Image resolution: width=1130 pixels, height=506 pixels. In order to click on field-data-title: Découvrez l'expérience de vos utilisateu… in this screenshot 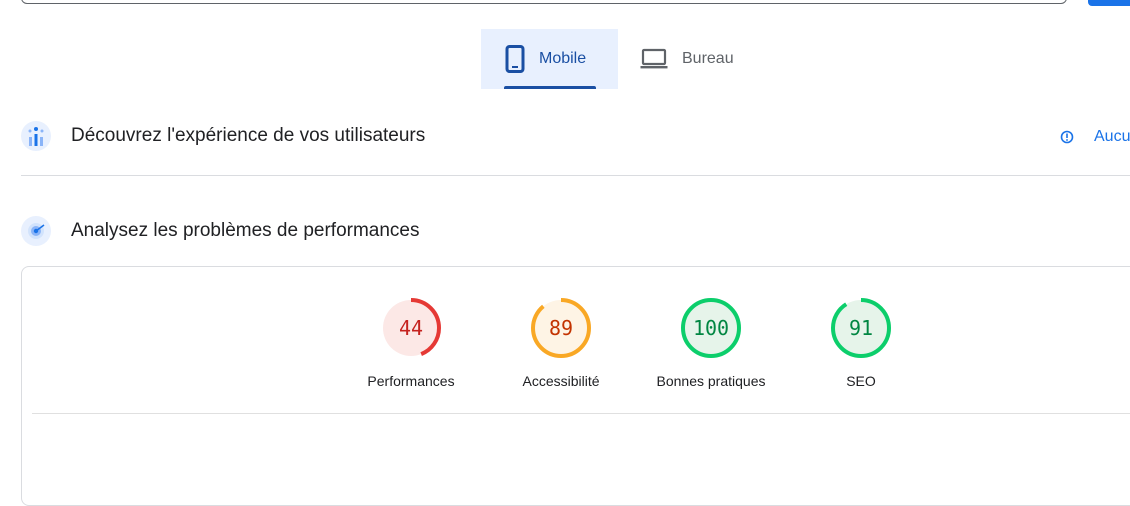, I will do `click(248, 135)`.